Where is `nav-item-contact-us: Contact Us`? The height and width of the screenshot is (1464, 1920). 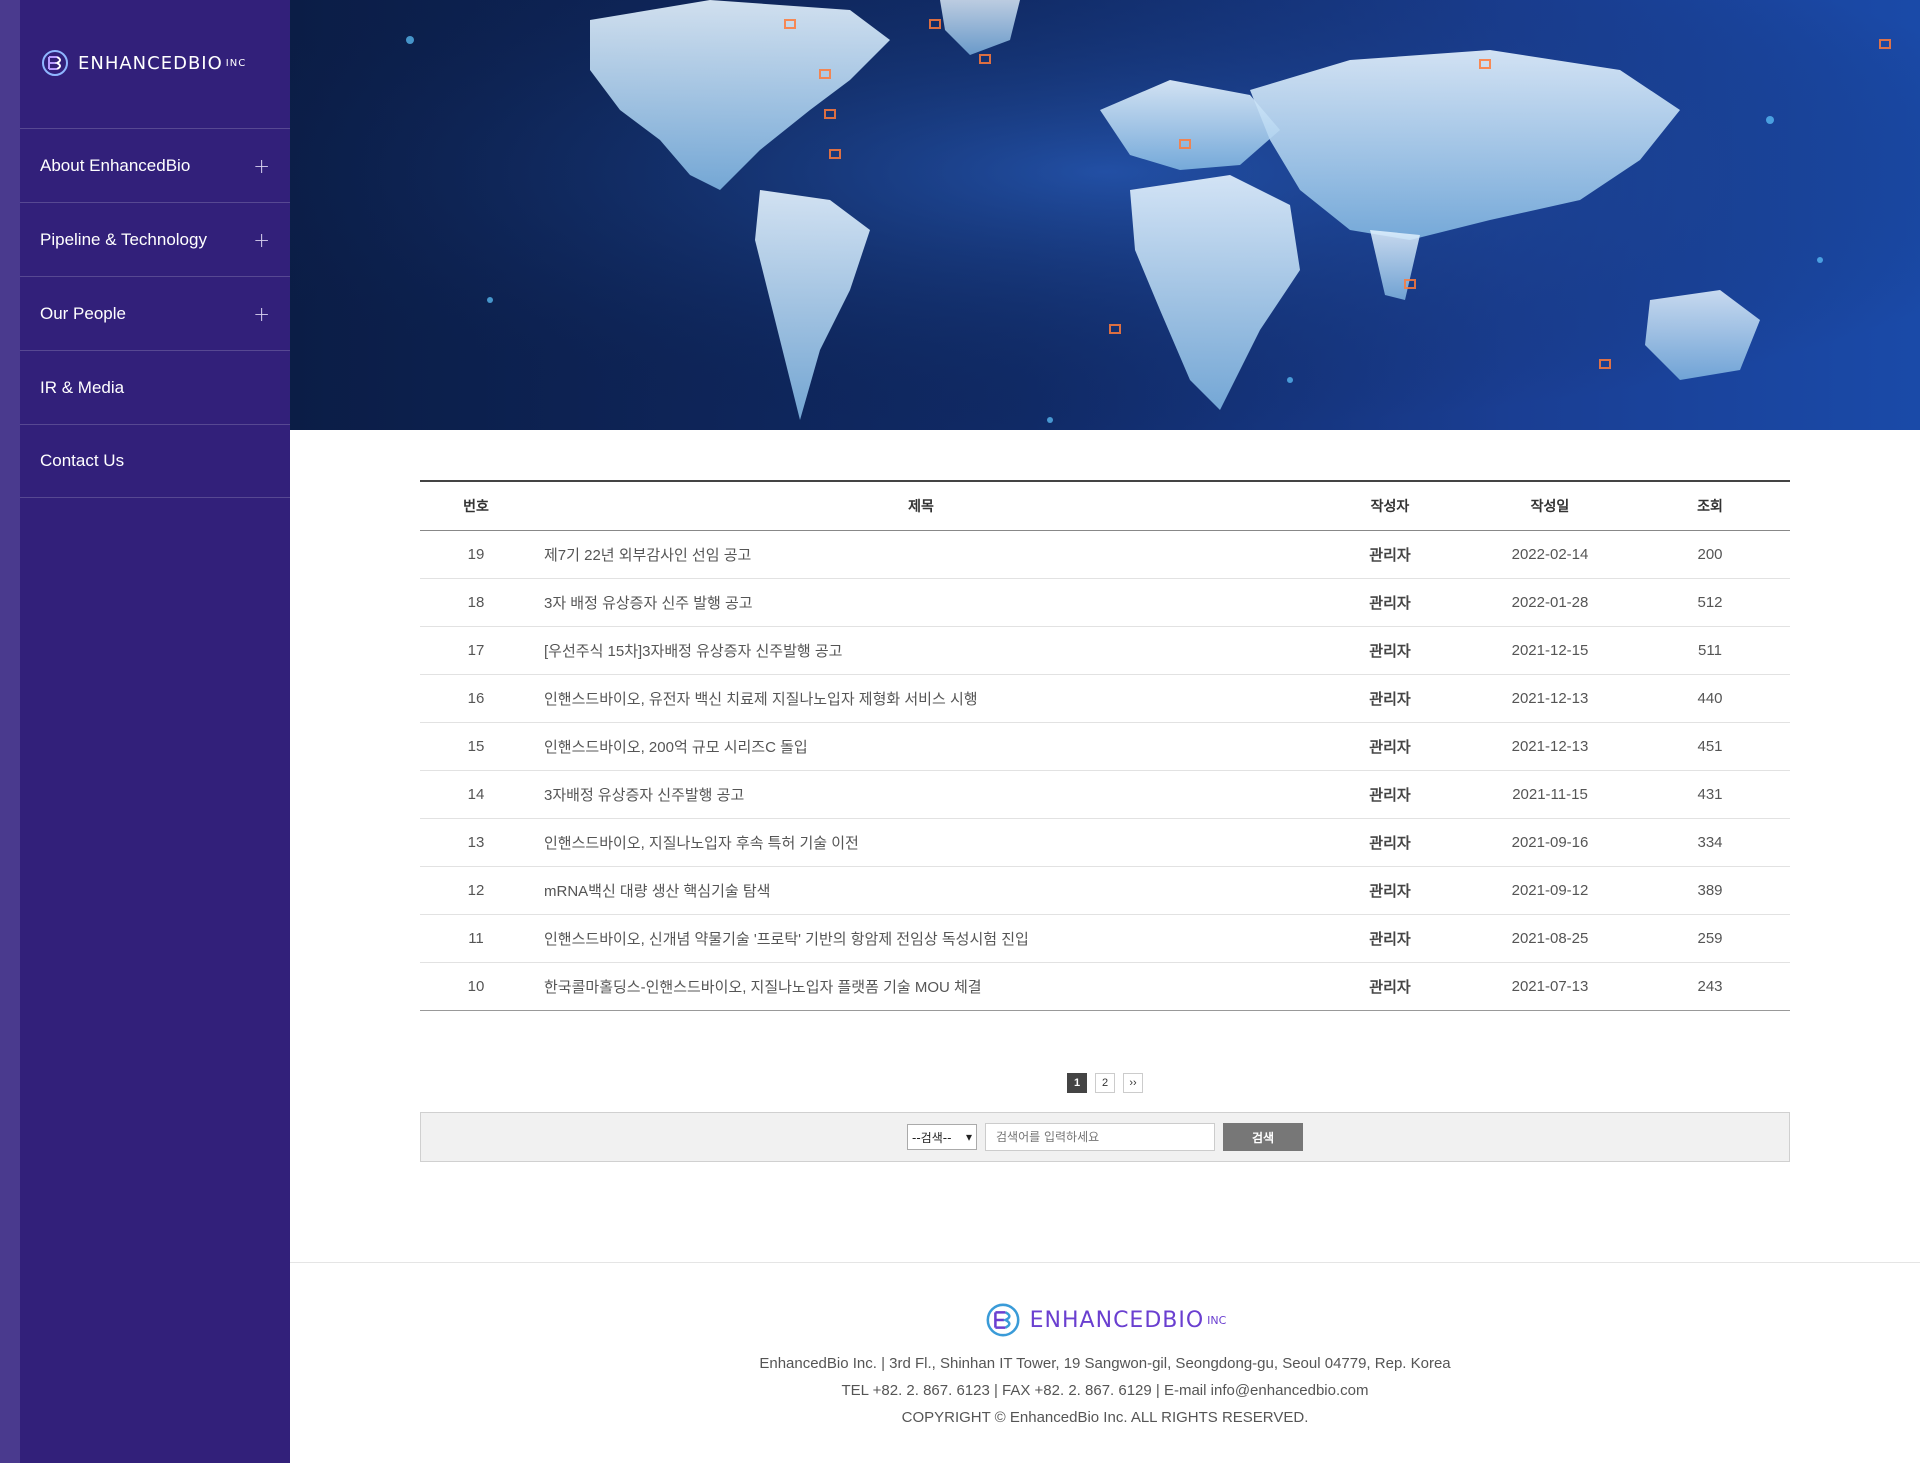
nav-item-contact-us: Contact Us is located at coordinates (155, 461).